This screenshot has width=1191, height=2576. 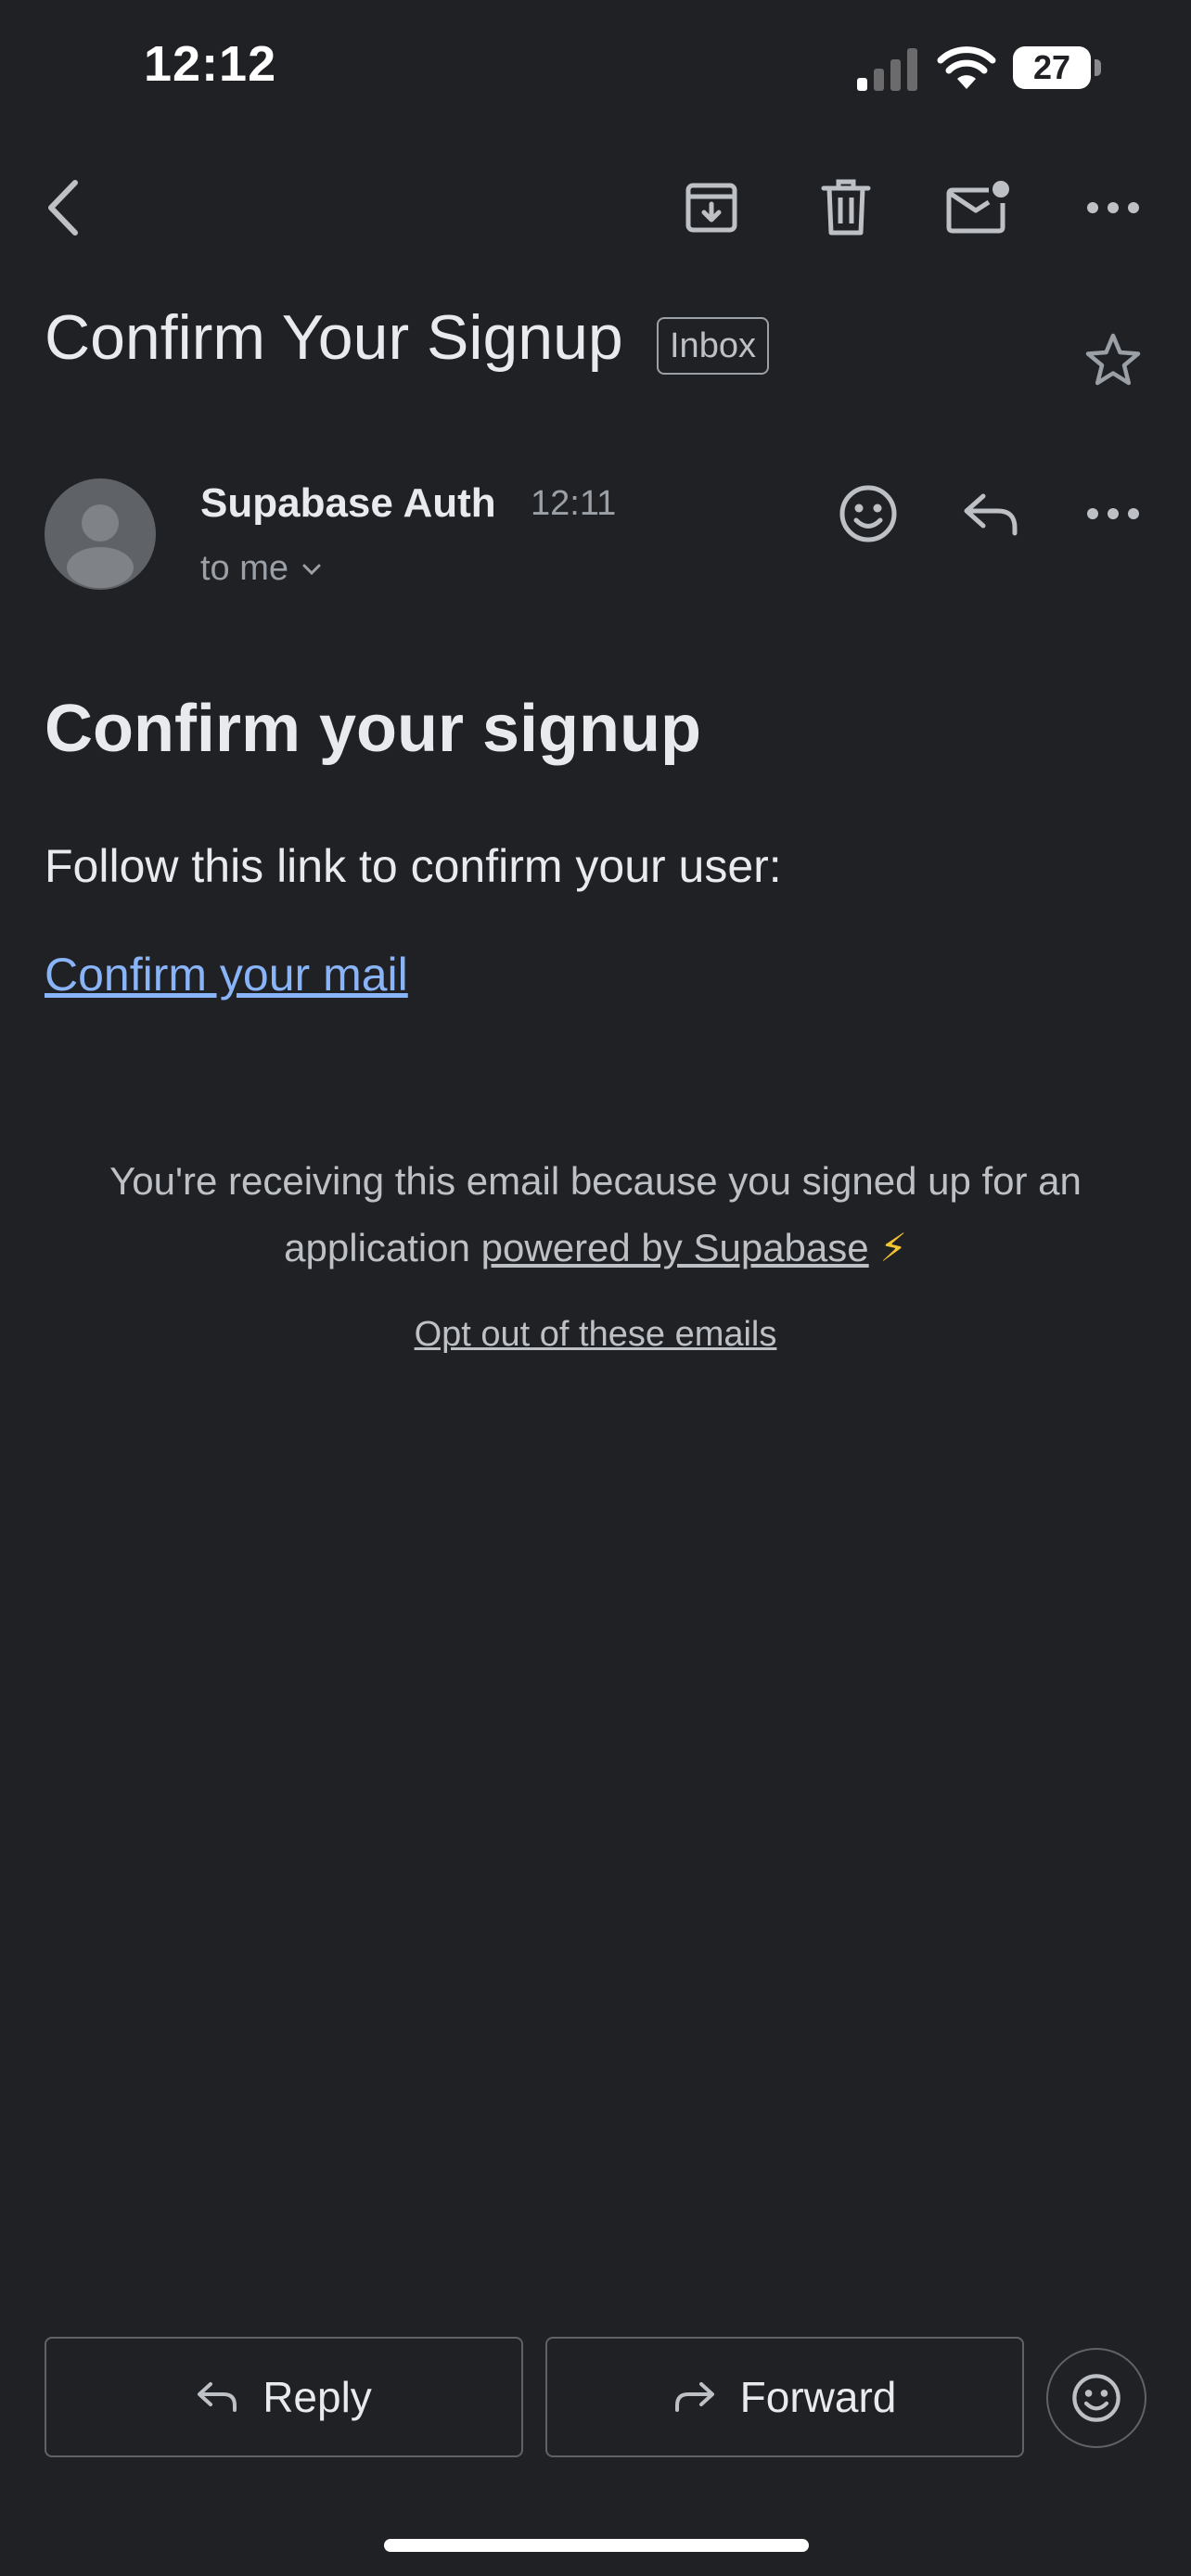 I want to click on back-arrow-icon, so click(x=63, y=208).